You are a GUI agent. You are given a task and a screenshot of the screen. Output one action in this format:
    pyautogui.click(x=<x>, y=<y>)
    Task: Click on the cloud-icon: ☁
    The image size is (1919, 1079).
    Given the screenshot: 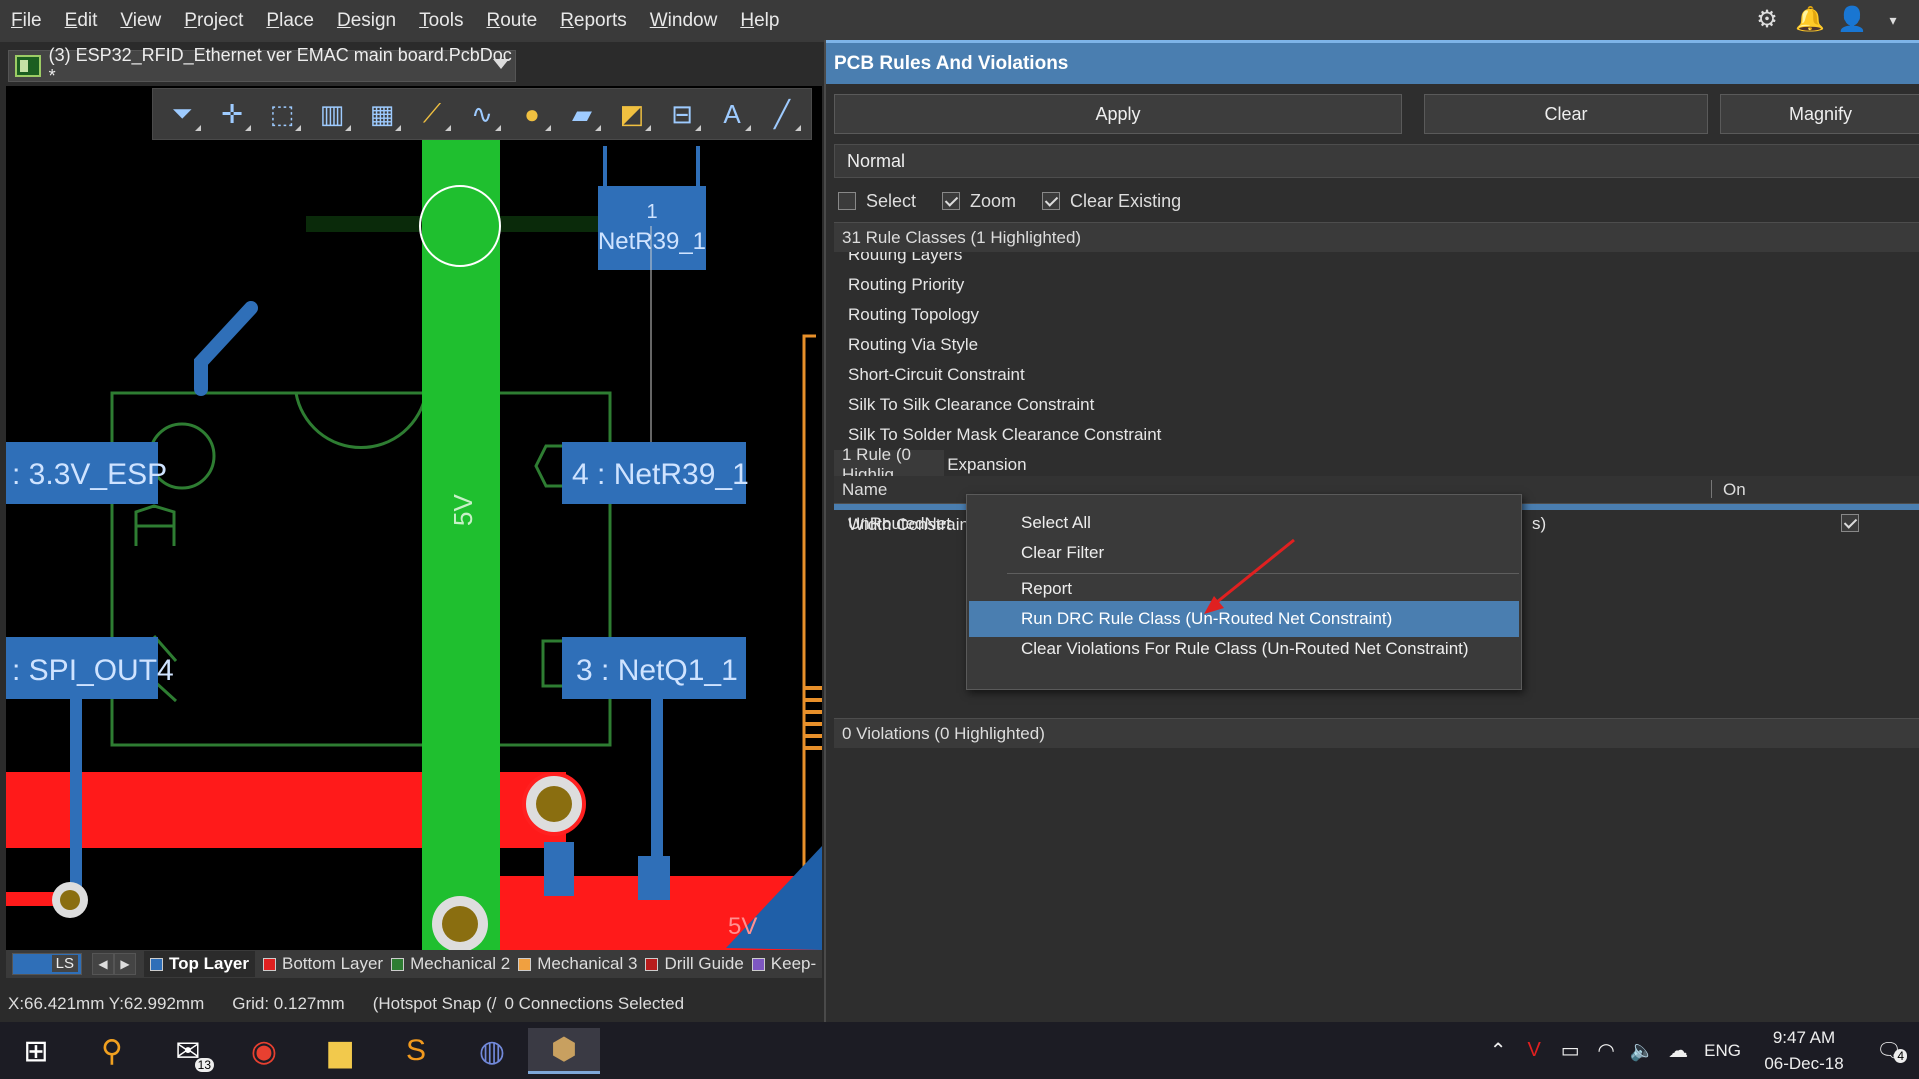 What is the action you would take?
    pyautogui.click(x=1678, y=1050)
    